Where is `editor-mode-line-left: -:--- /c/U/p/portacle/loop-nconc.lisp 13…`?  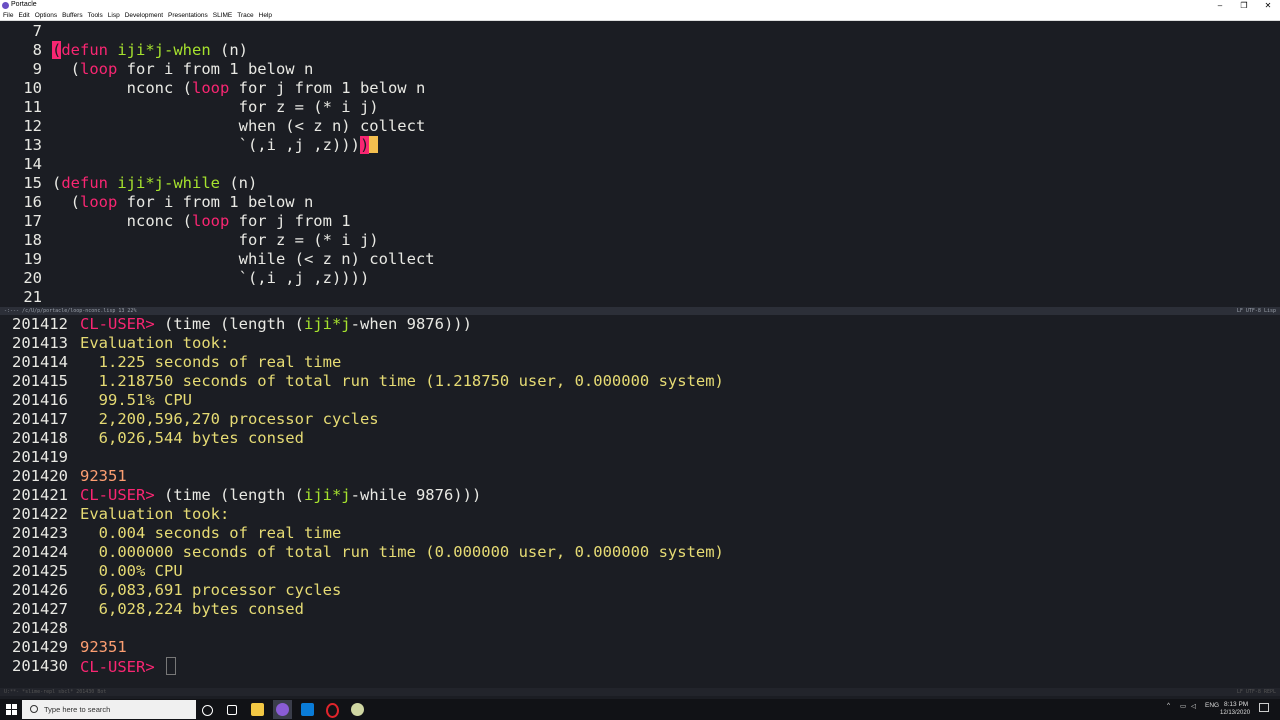
editor-mode-line-left: -:--- /c/U/p/portacle/loop-nconc.lisp 13… is located at coordinates (70, 311).